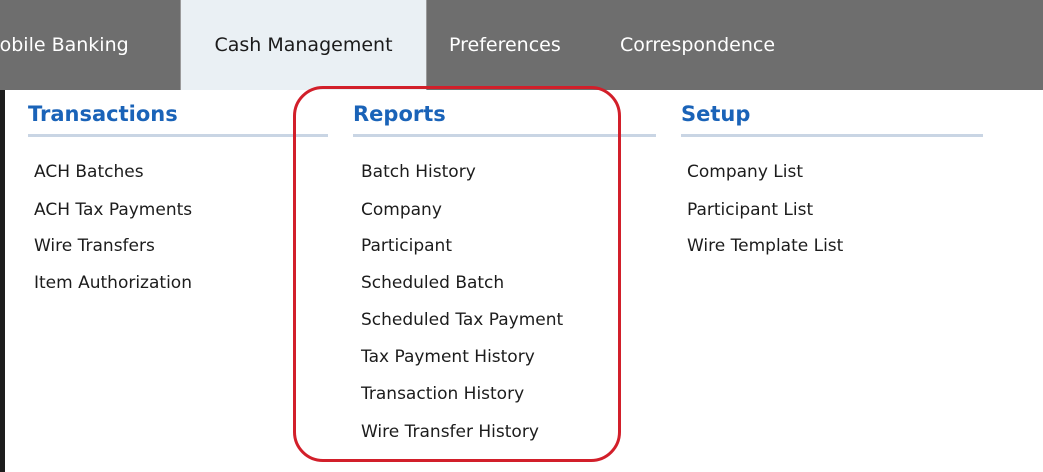  Describe the element at coordinates (113, 210) in the screenshot. I see `menu-item-ach-tax-payments: ACH Tax Payments` at that location.